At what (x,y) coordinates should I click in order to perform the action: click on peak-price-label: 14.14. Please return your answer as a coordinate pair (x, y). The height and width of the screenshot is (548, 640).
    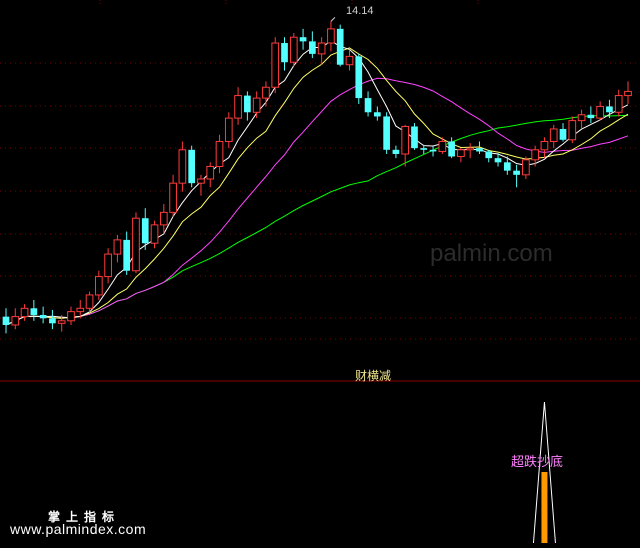
    Looking at the image, I should click on (360, 11).